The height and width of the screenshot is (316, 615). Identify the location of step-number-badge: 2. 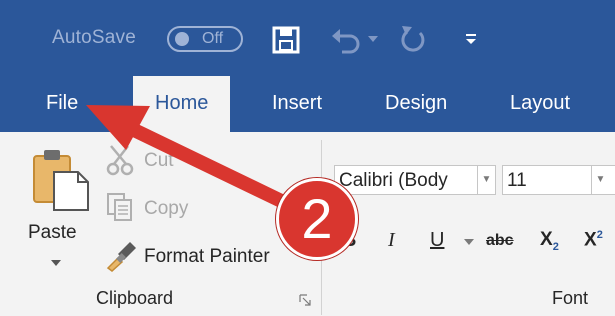
(317, 219).